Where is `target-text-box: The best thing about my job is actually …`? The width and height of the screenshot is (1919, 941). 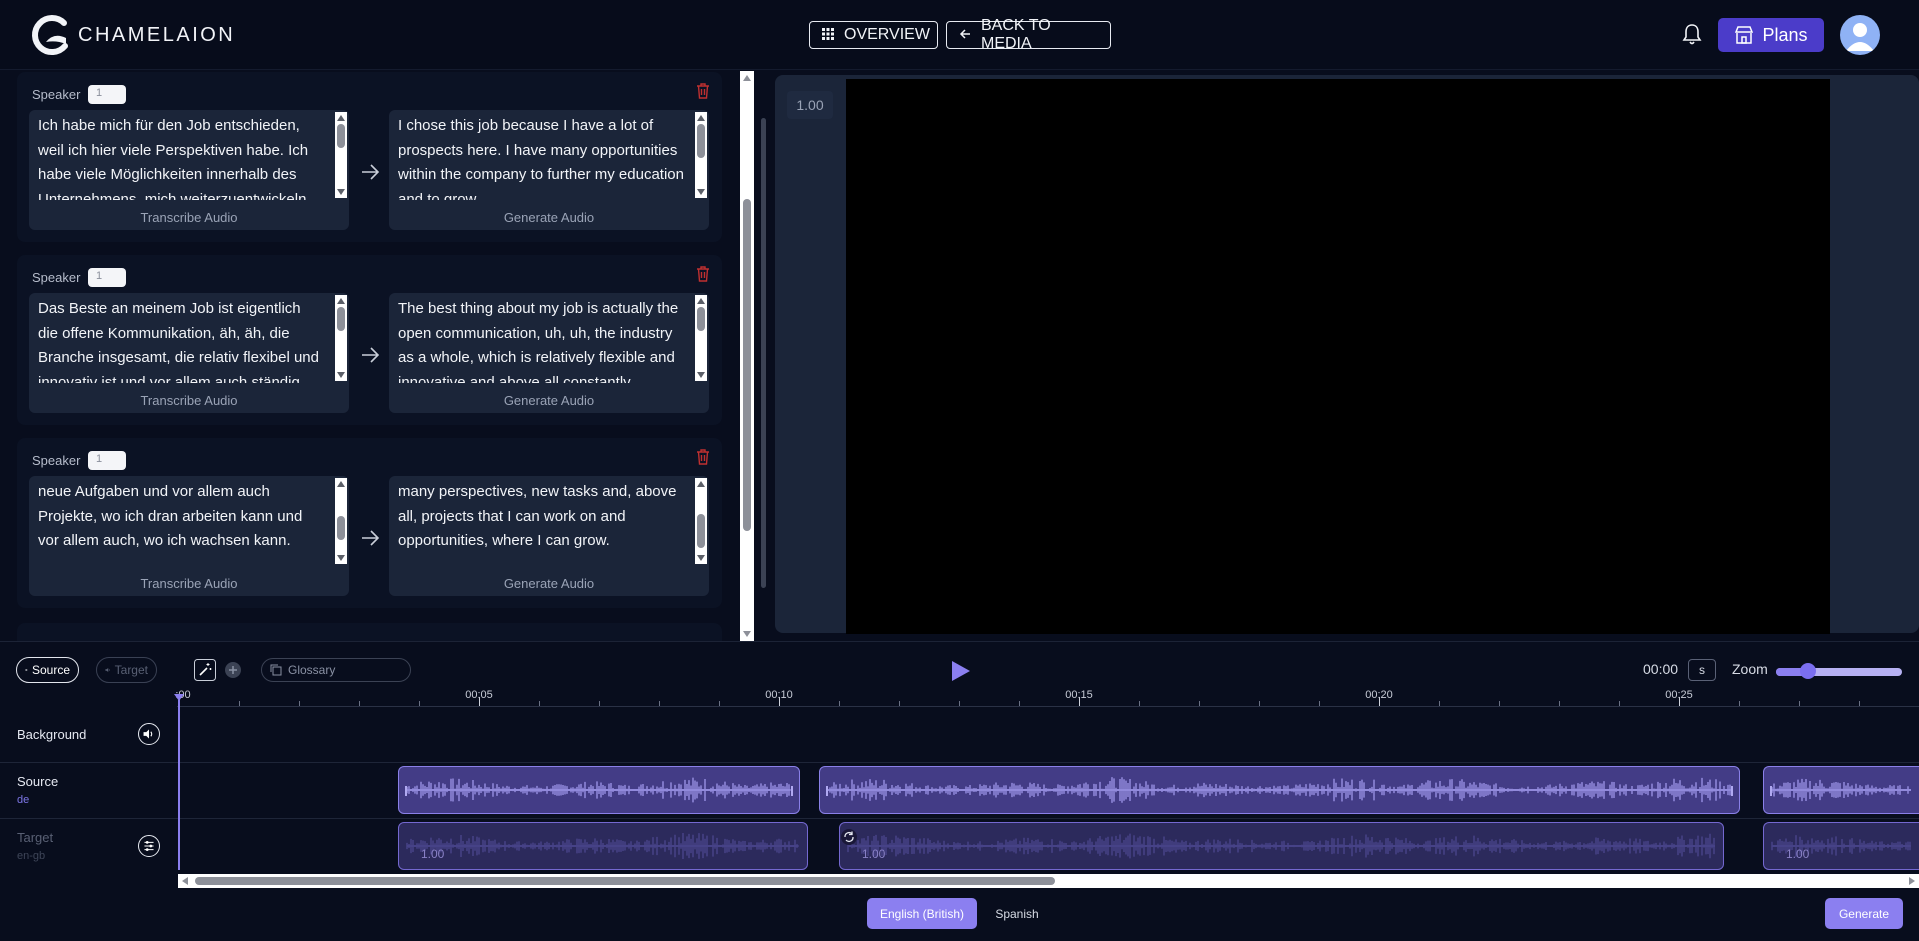 target-text-box: The best thing about my job is actually … is located at coordinates (549, 353).